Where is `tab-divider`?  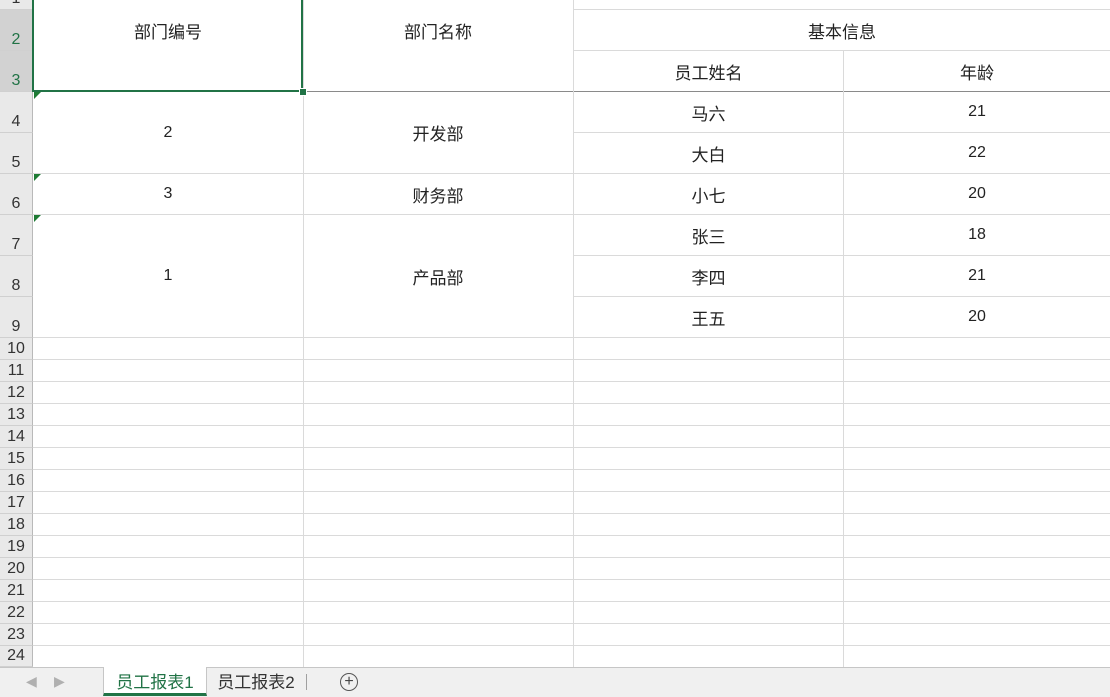
tab-divider is located at coordinates (306, 682).